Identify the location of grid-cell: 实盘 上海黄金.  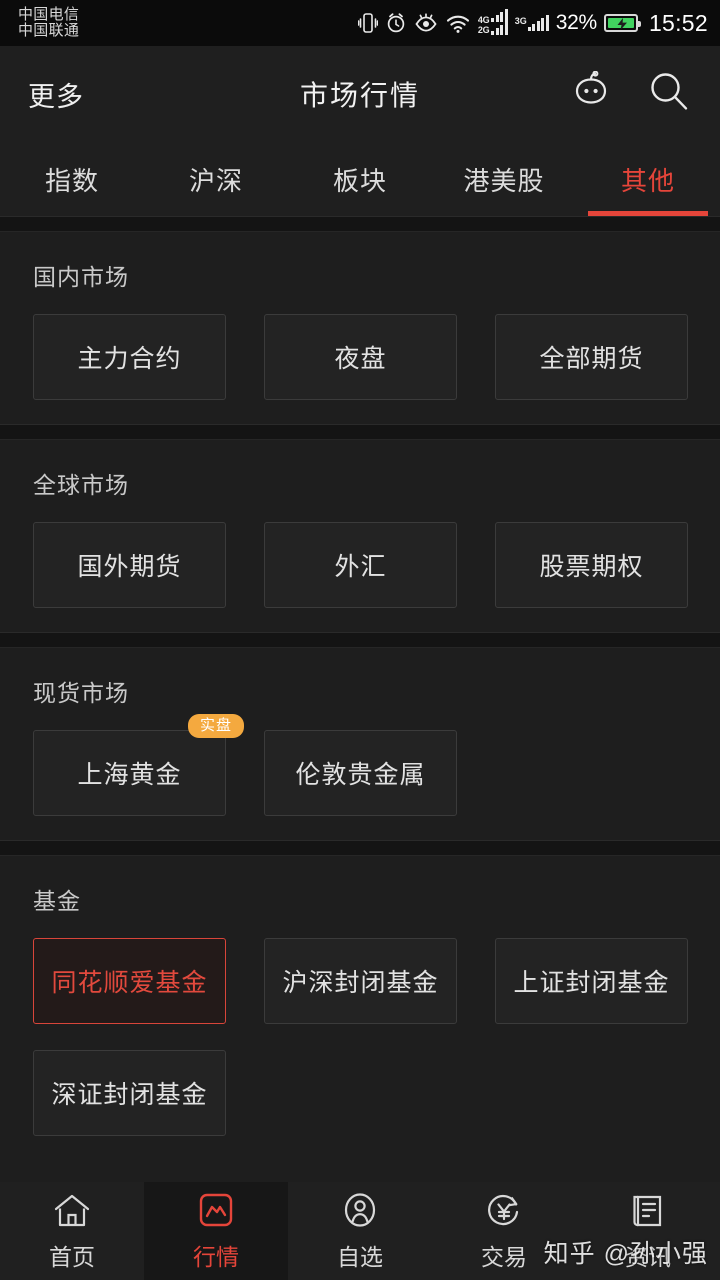
(138, 765).